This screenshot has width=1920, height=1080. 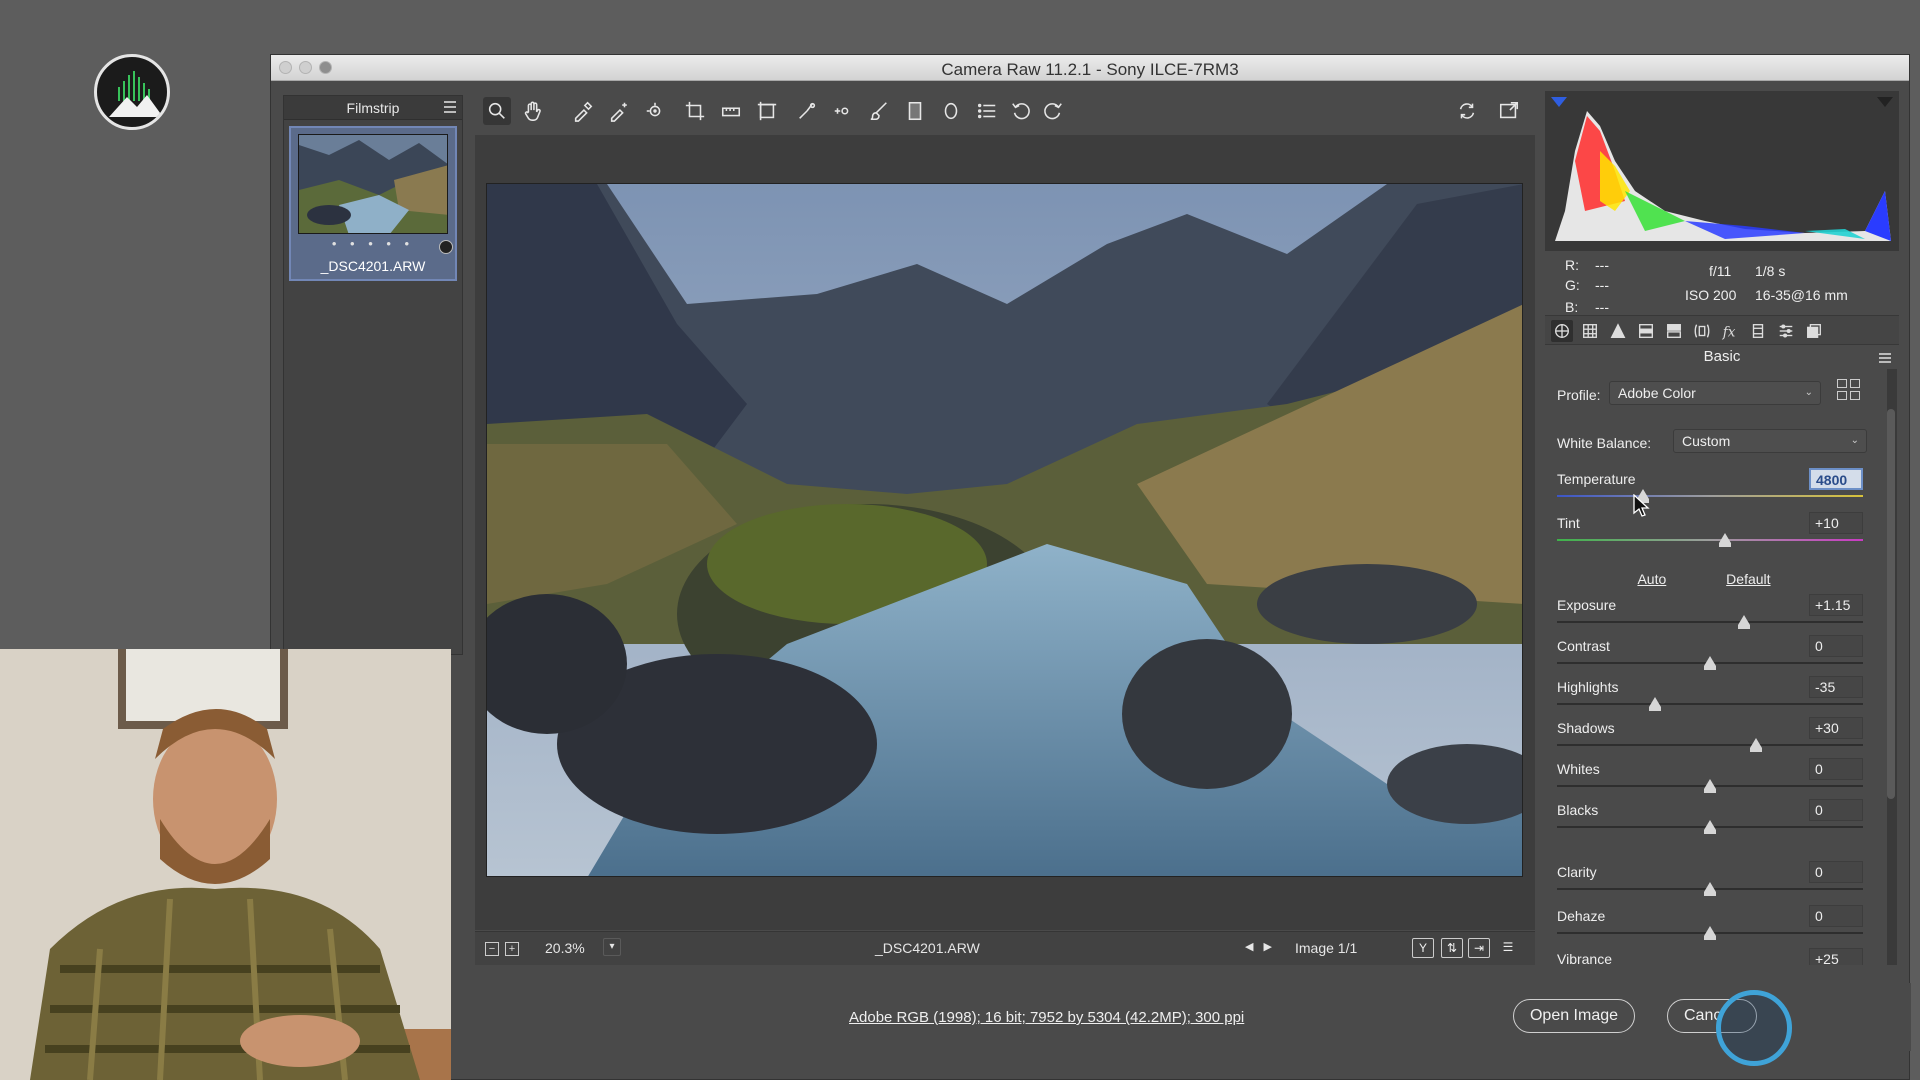 What do you see at coordinates (1326, 948) in the screenshot?
I see `image-count: Image 1/1` at bounding box center [1326, 948].